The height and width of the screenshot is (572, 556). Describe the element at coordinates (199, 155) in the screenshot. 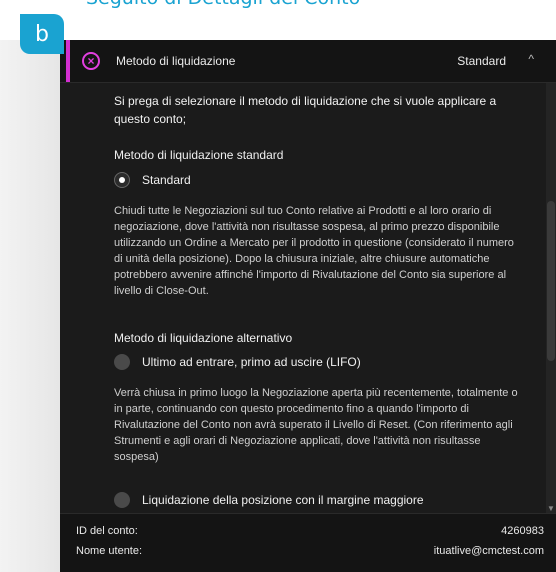

I see `standard-heading: Metodo di liquidazione standard` at that location.